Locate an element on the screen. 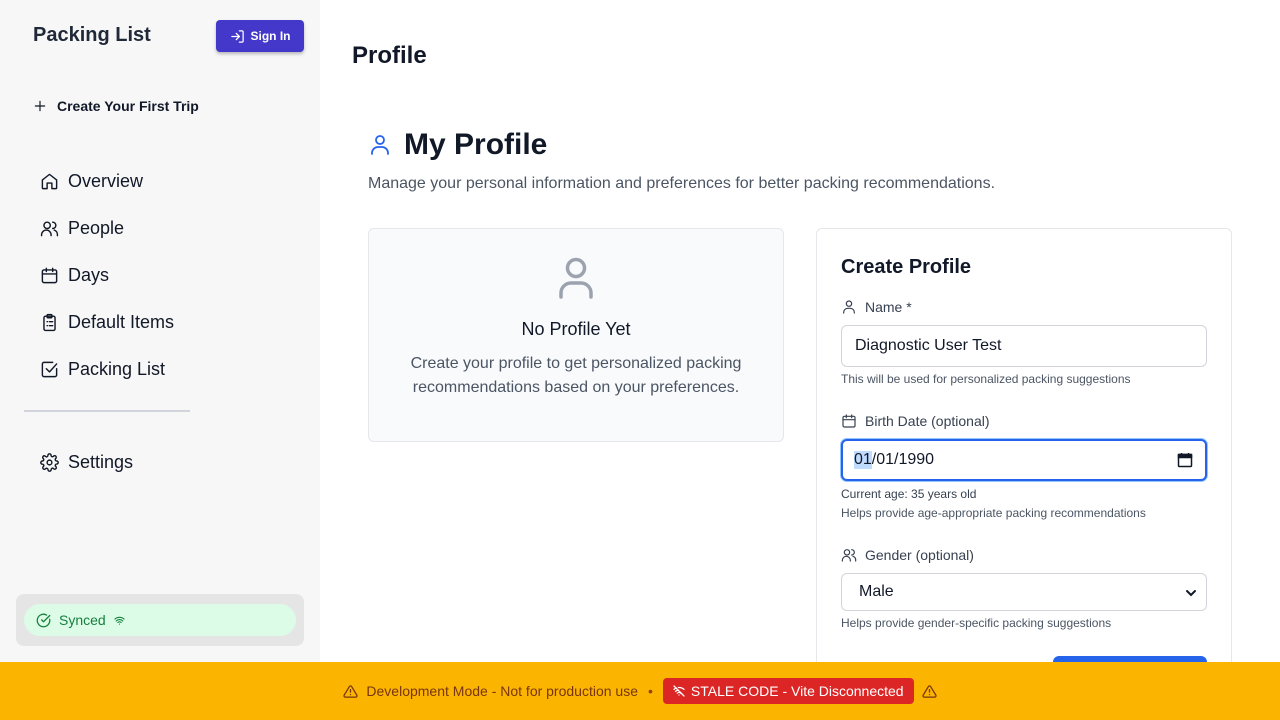 This screenshot has width=1280, height=720. calendar-picker-icon is located at coordinates (1185, 460).